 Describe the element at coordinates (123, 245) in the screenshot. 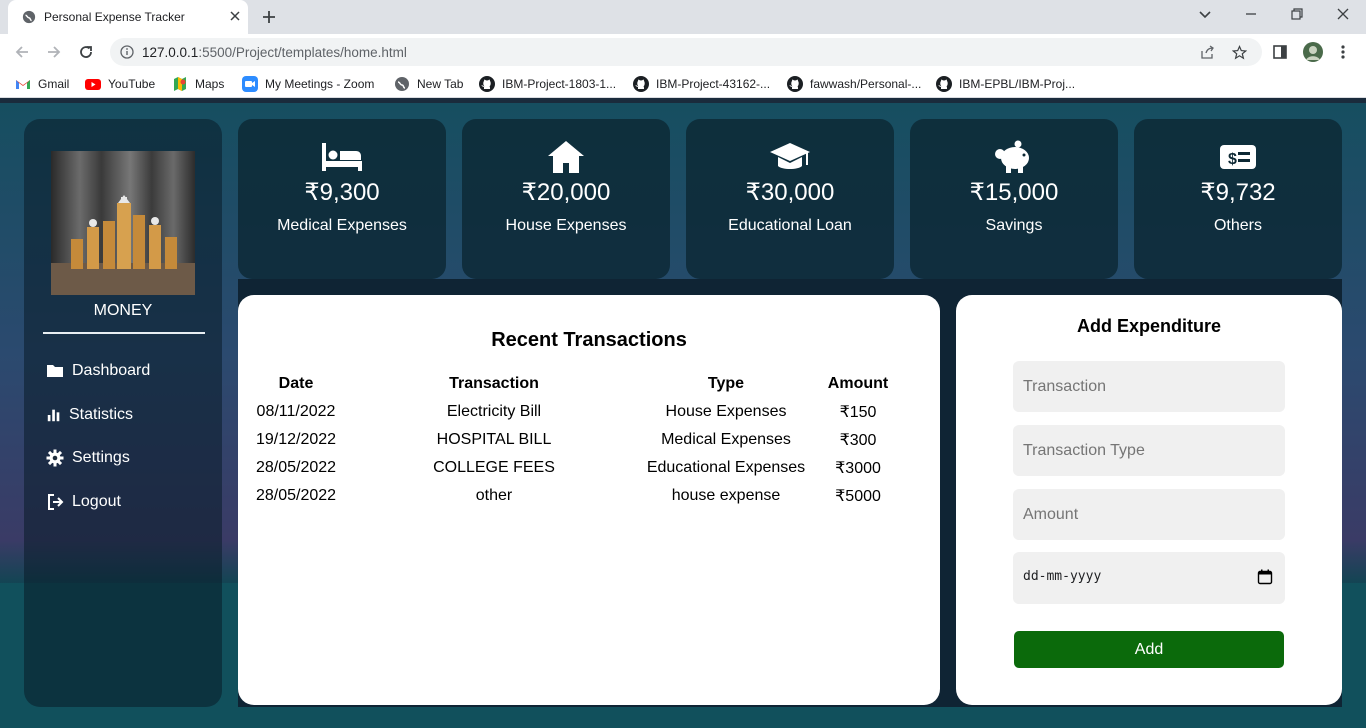

I see `coin-stacks-illustration` at that location.